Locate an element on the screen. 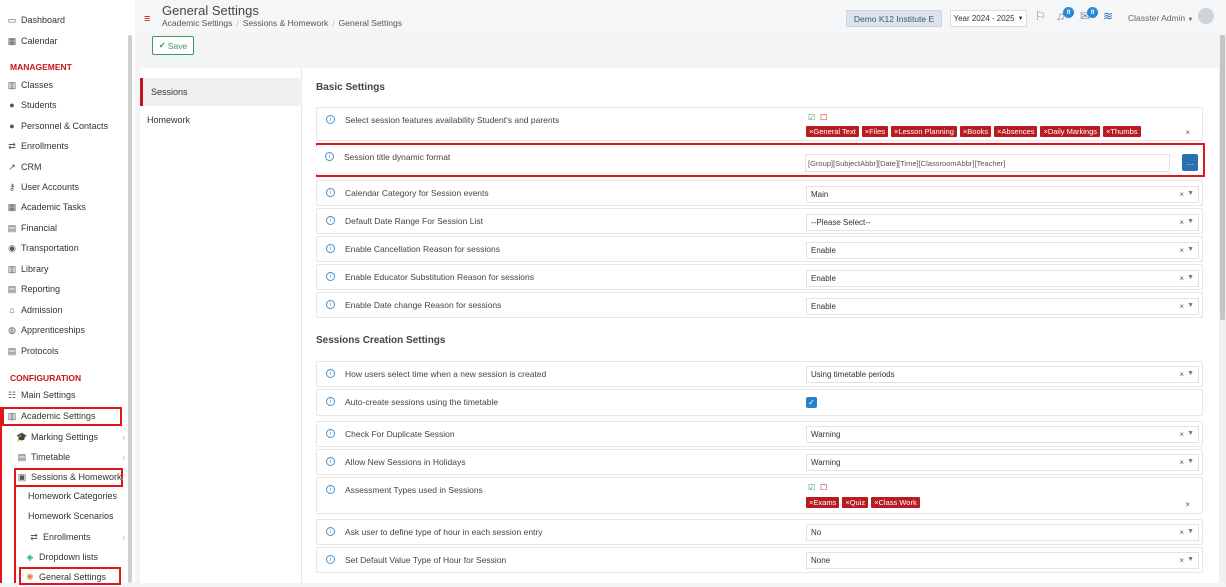  tag: ×Class Work is located at coordinates (895, 502).